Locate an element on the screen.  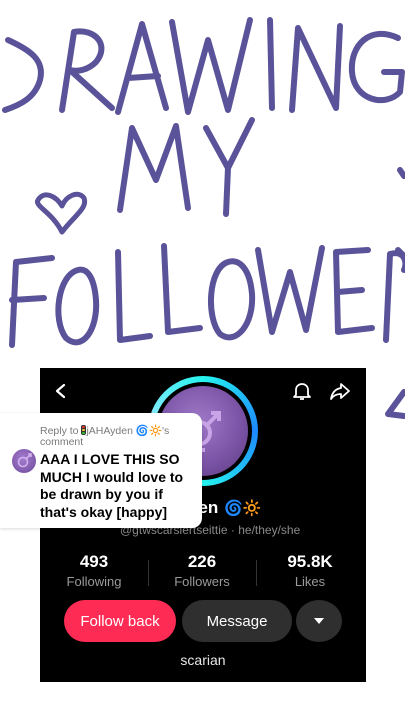
notification-bell-button is located at coordinates (302, 391).